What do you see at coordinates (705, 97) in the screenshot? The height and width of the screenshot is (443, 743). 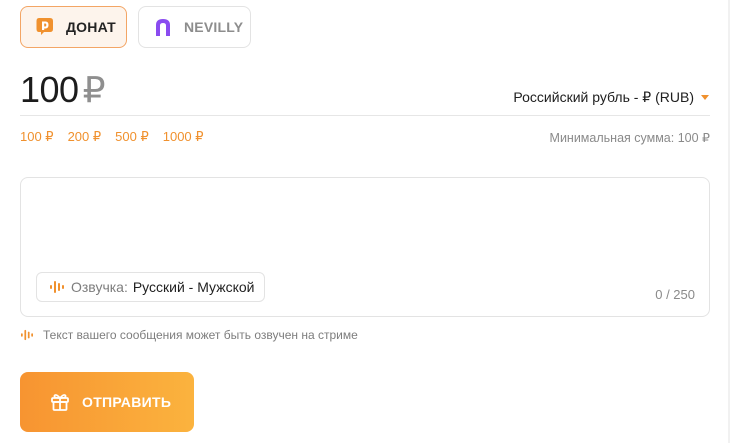 I see `chevron-down-icon` at bounding box center [705, 97].